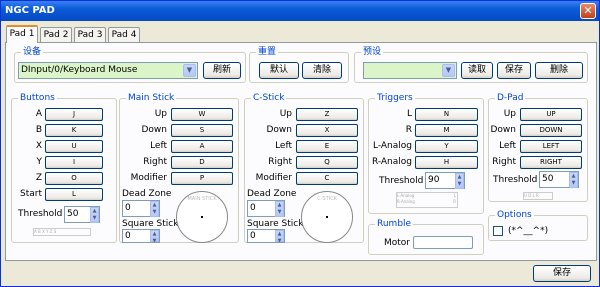  What do you see at coordinates (151, 98) in the screenshot?
I see `main-stick-group-title: Main Stick` at bounding box center [151, 98].